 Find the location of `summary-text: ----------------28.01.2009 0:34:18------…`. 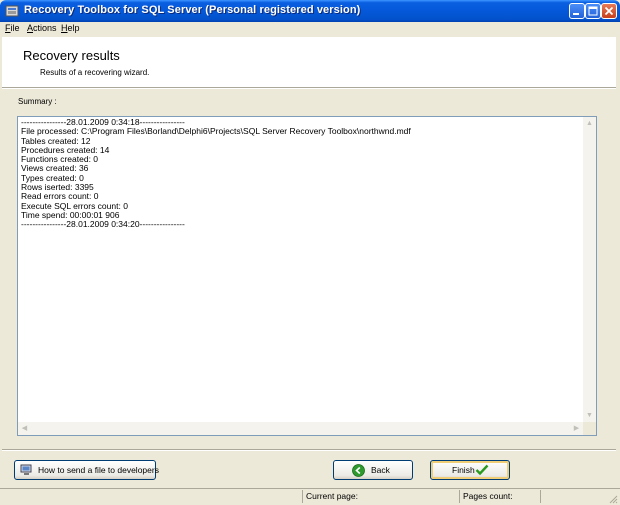

summary-text: ----------------28.01.2009 0:34:18------… is located at coordinates (216, 173).